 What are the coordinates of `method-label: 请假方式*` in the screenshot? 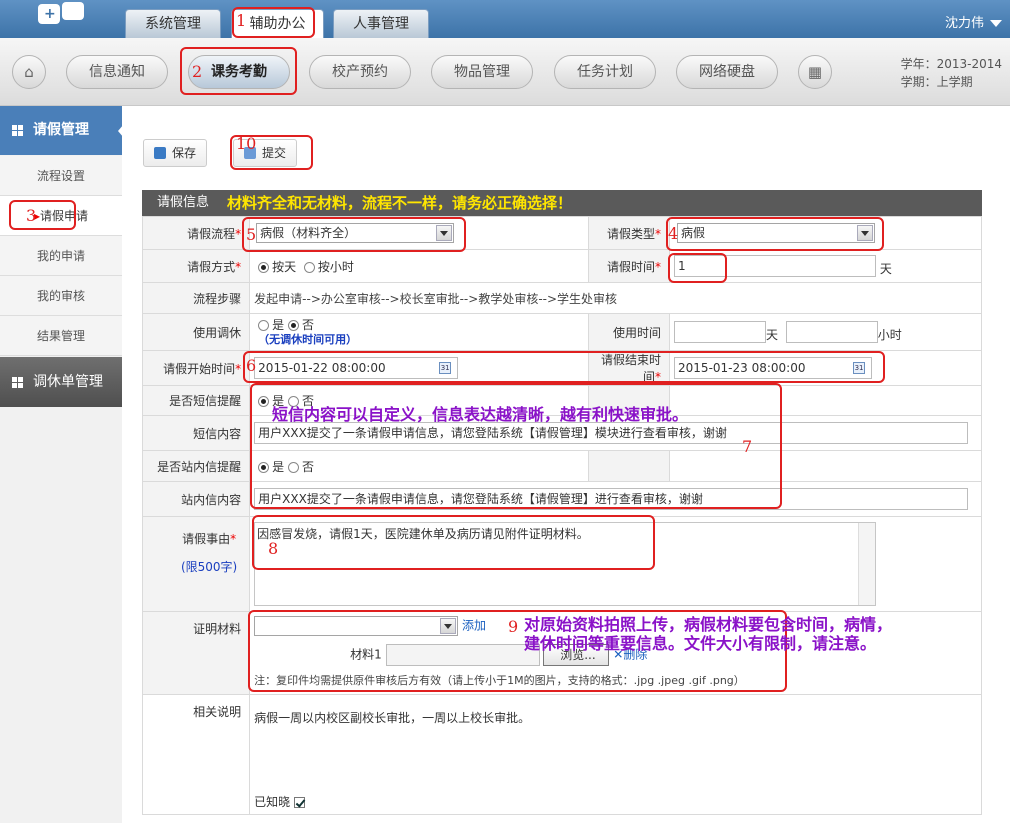 It's located at (196, 266).